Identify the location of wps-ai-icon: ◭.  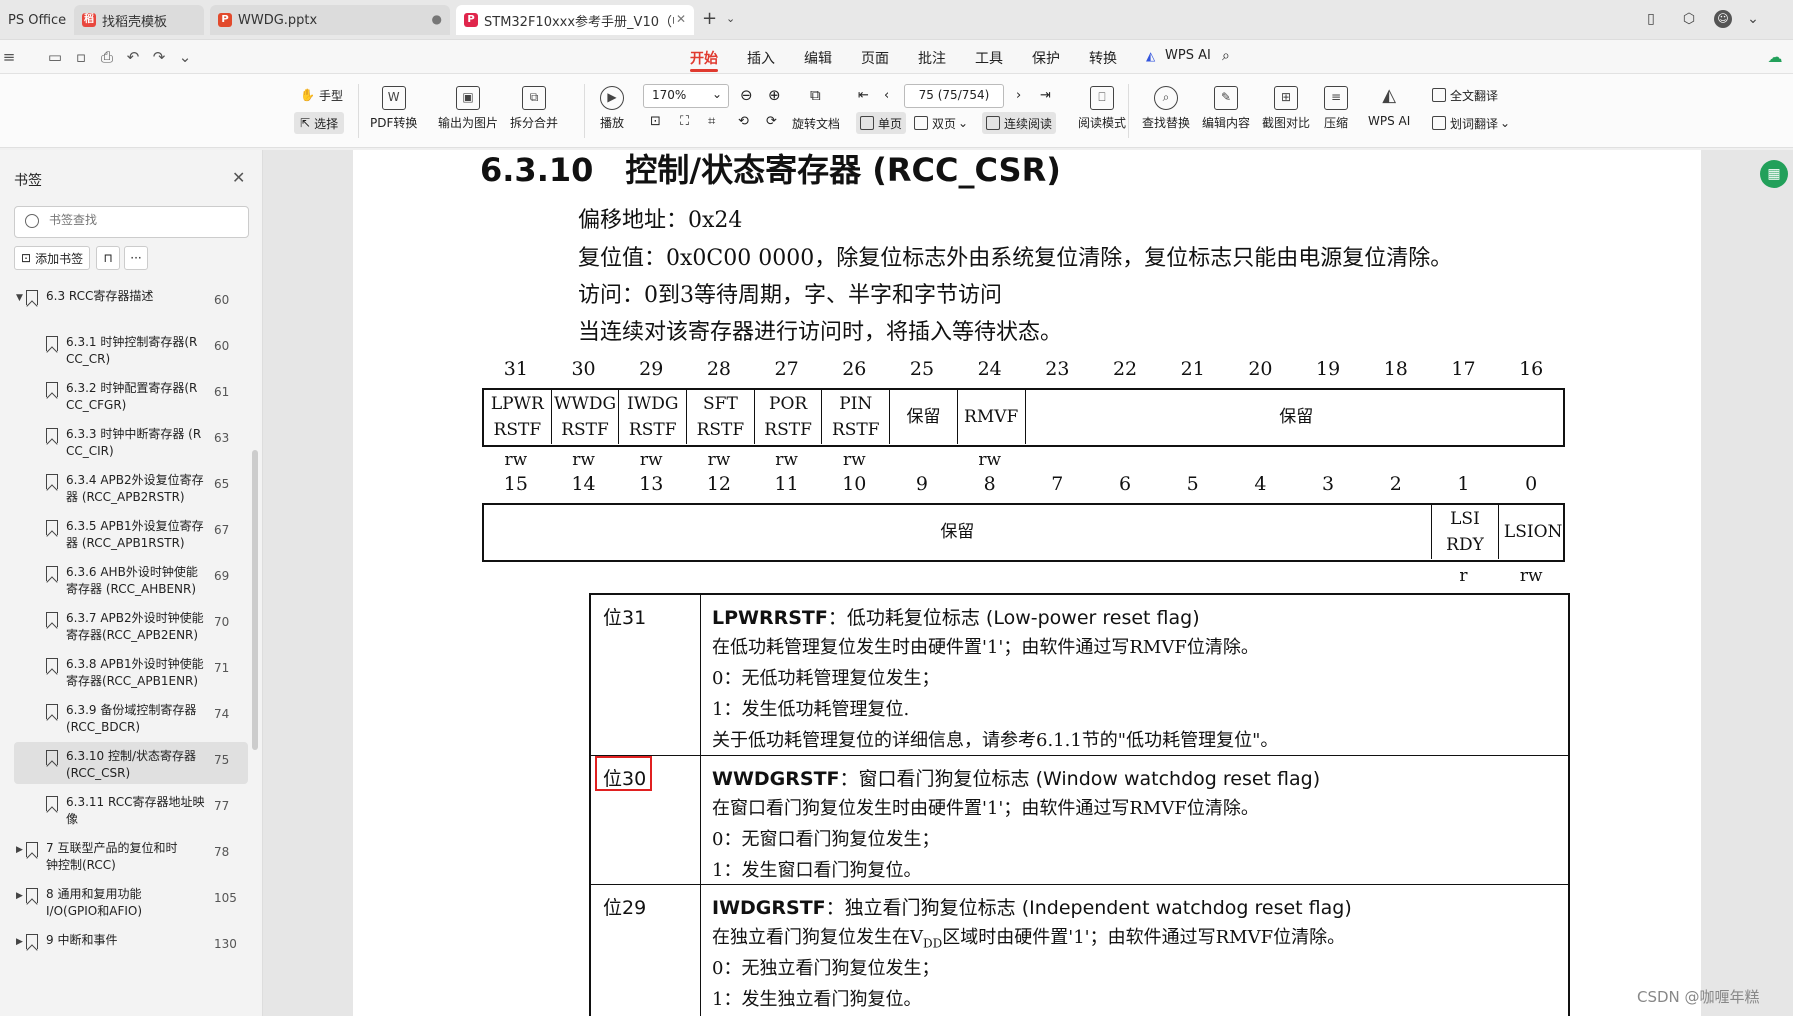
(1150, 56).